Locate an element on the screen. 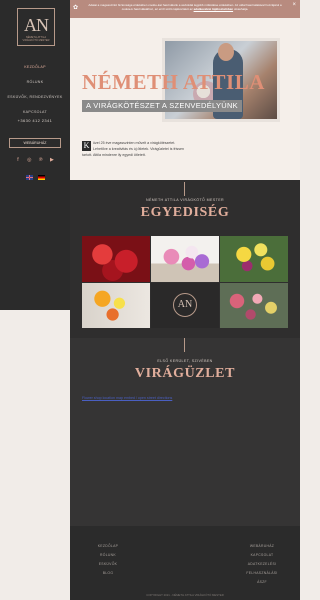  uniqueness-kicker: NÉMETH ATTILA VIRÁGKÖTŐ MESTER is located at coordinates (185, 200).